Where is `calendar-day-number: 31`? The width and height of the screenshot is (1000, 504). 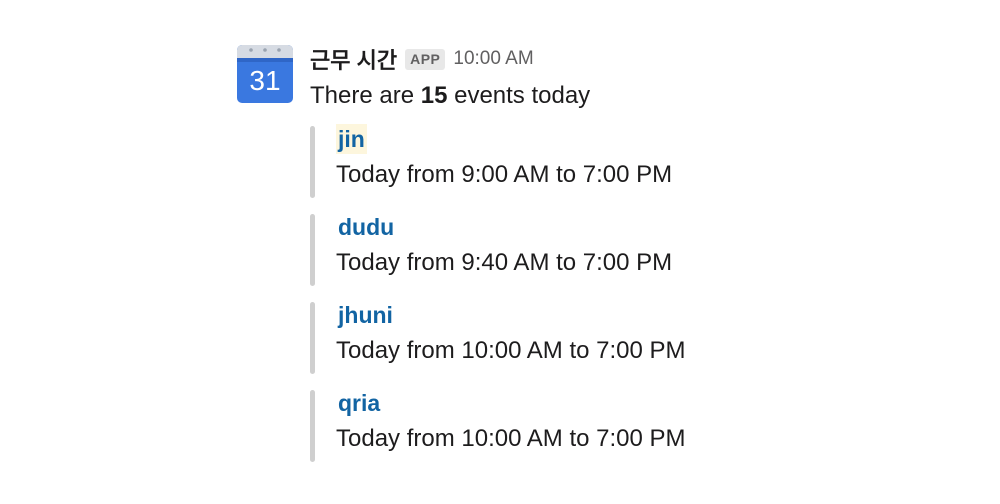
calendar-day-number: 31 is located at coordinates (264, 80).